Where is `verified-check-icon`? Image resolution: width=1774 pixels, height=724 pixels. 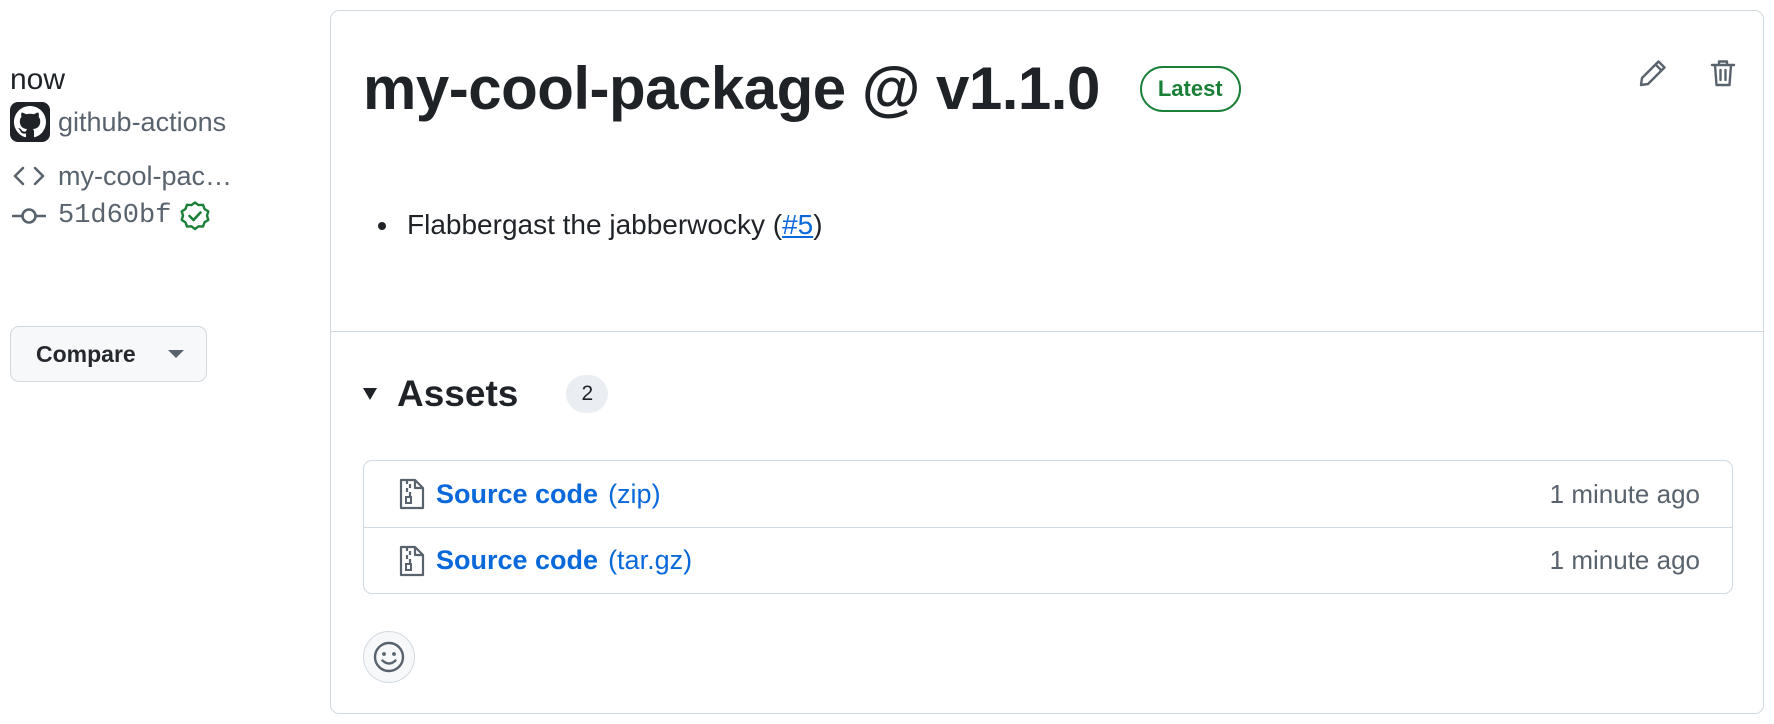
verified-check-icon is located at coordinates (195, 216).